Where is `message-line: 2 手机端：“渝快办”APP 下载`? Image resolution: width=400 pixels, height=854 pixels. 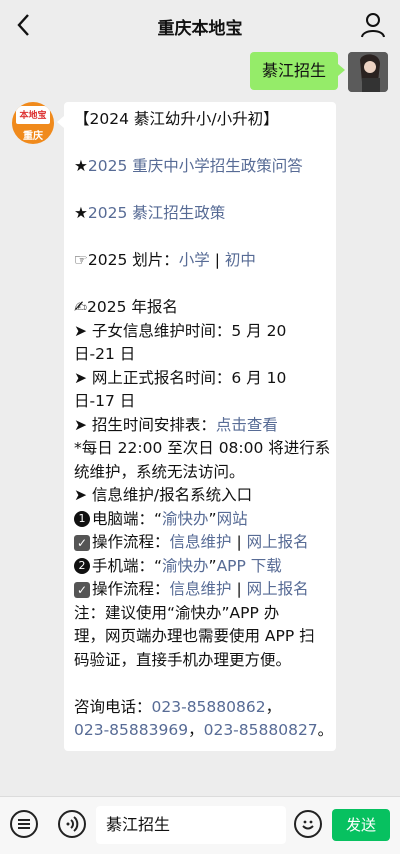 message-line: 2 手机端：“渝快办”APP 下载 is located at coordinates (203, 567).